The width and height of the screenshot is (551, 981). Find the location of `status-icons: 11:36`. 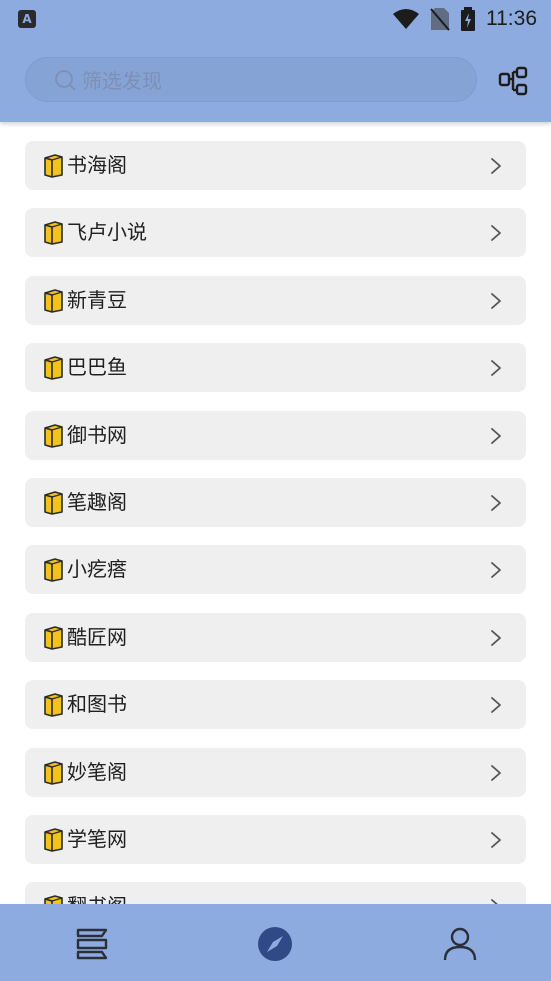

status-icons: 11:36 is located at coordinates (464, 19).